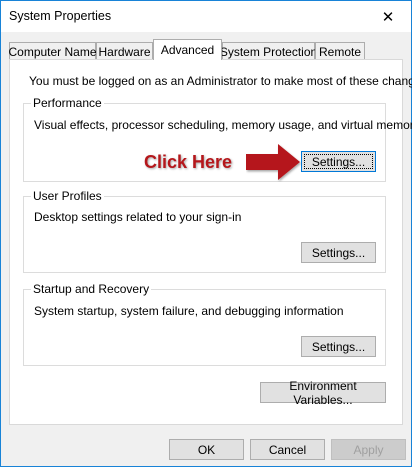 The width and height of the screenshot is (412, 467). Describe the element at coordinates (138, 217) in the screenshot. I see `user-profiles-description: Desktop settings related to your sign-in` at that location.